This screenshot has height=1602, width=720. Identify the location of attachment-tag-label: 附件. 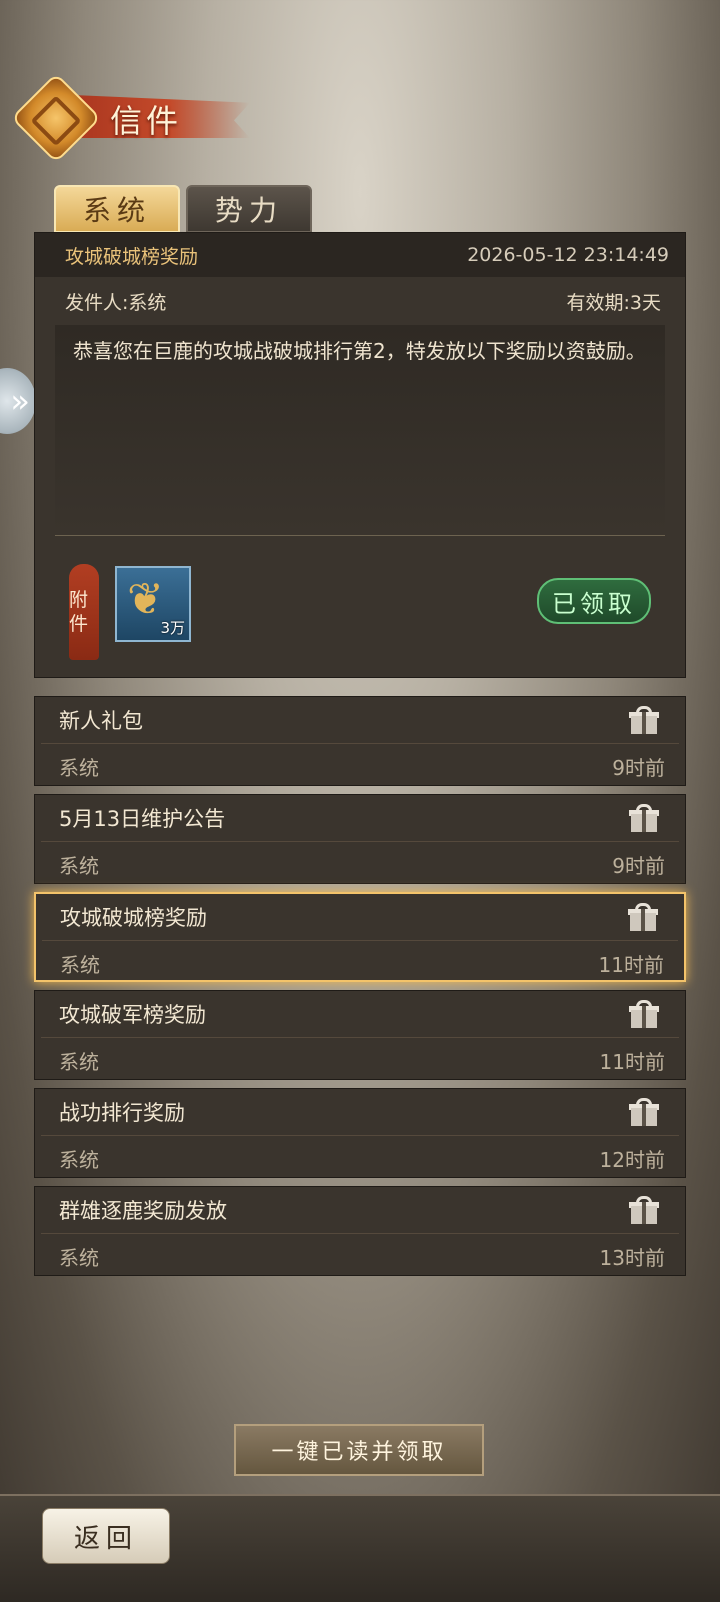
(79, 612).